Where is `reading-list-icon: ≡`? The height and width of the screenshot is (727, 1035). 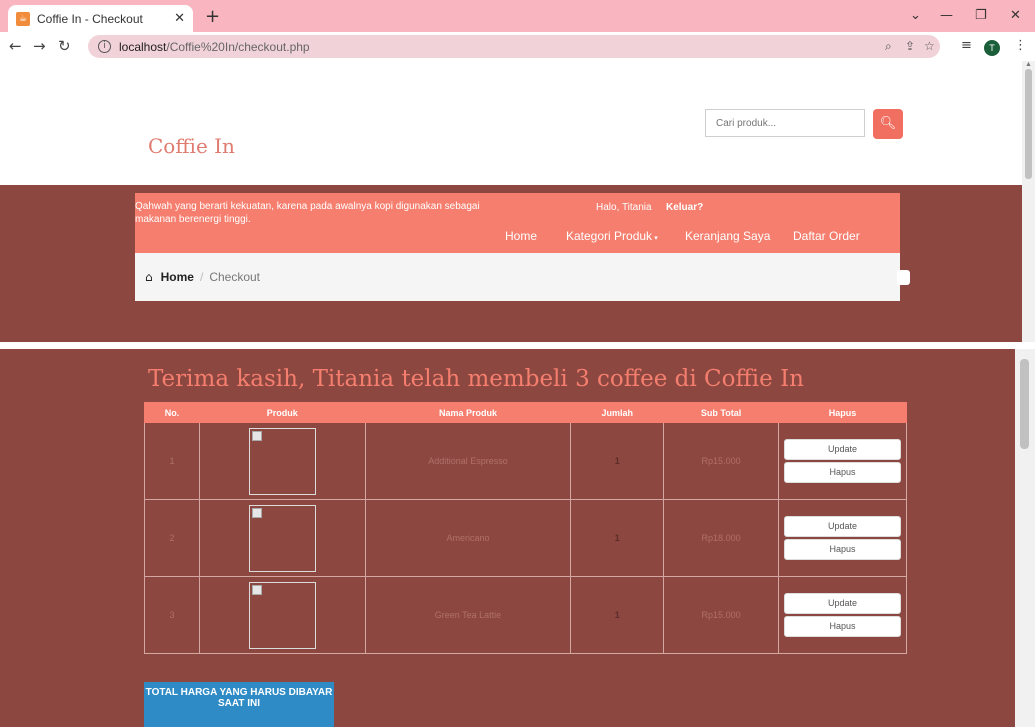
reading-list-icon: ≡ is located at coordinates (966, 45).